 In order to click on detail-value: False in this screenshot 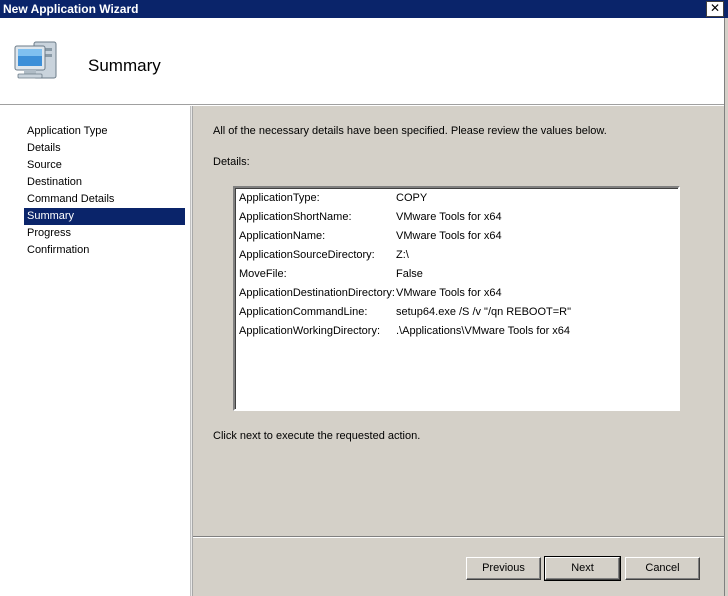, I will do `click(409, 274)`.